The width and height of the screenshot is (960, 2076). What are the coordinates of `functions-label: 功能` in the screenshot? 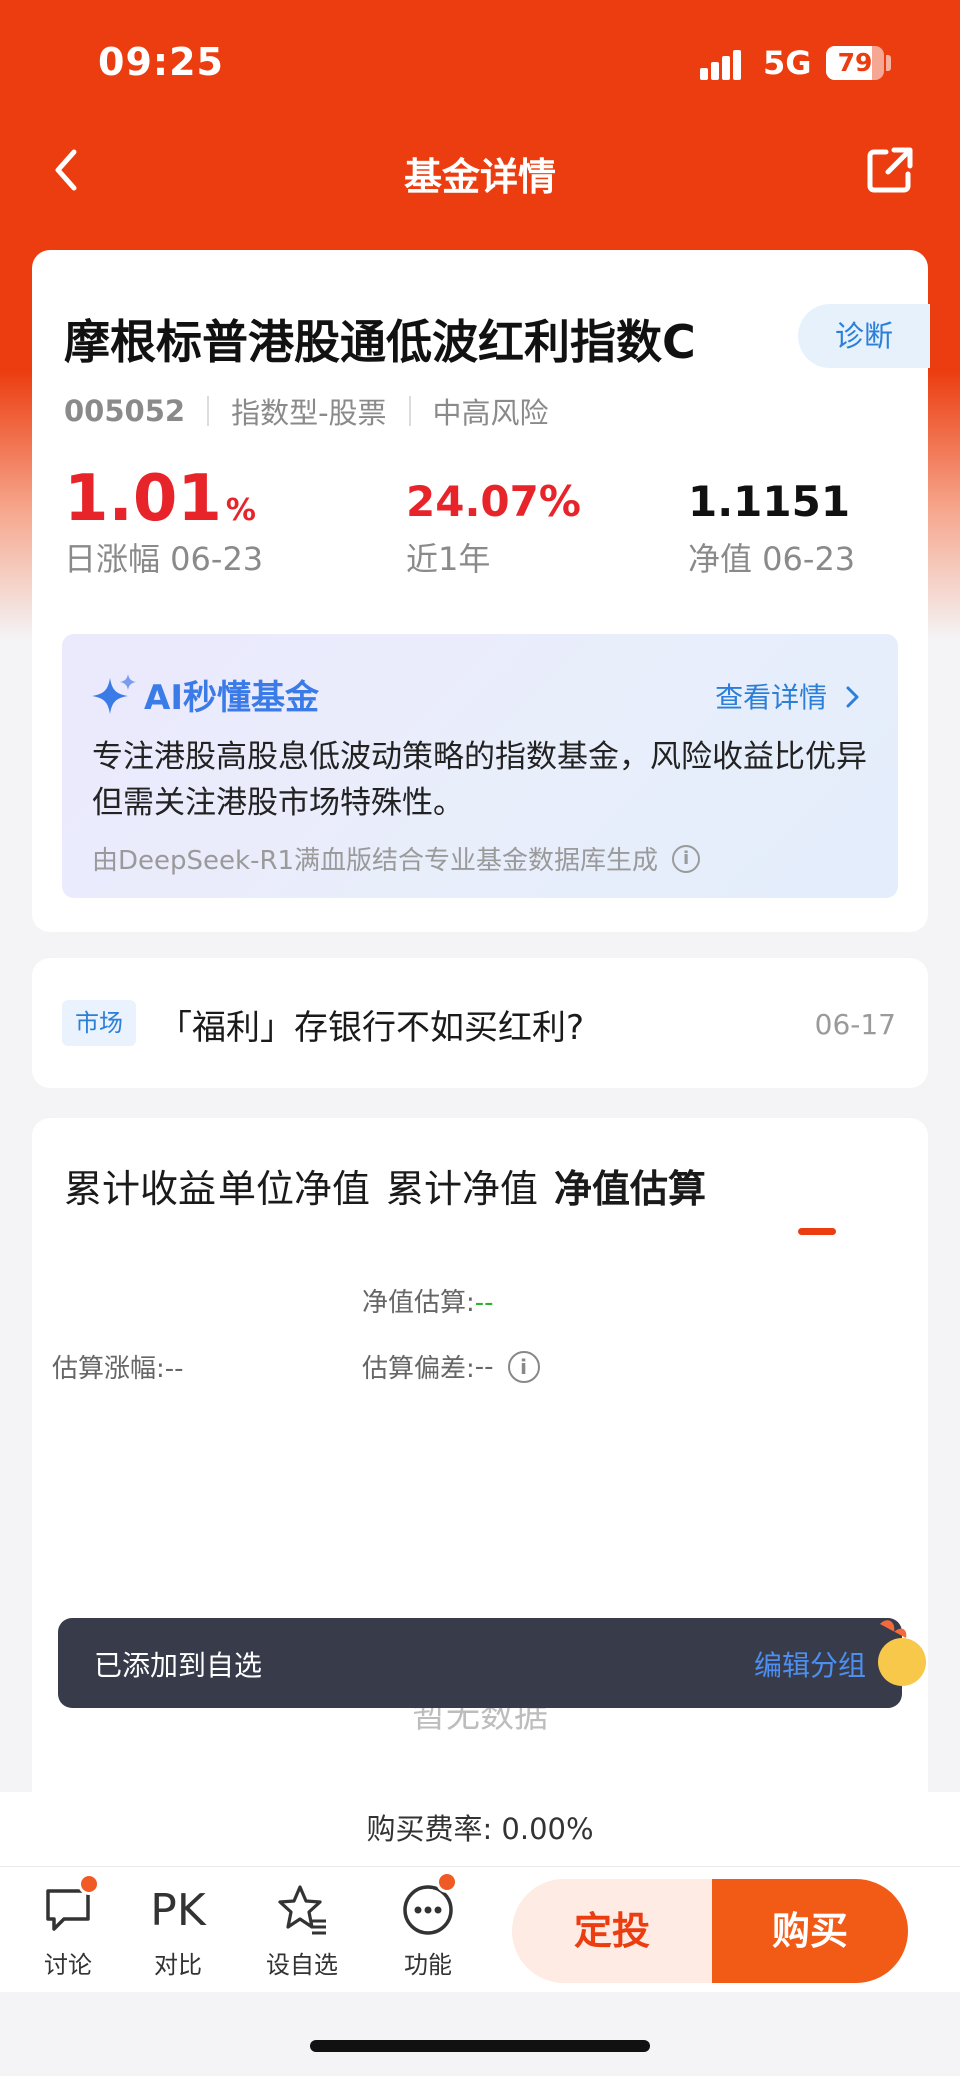 It's located at (428, 1965).